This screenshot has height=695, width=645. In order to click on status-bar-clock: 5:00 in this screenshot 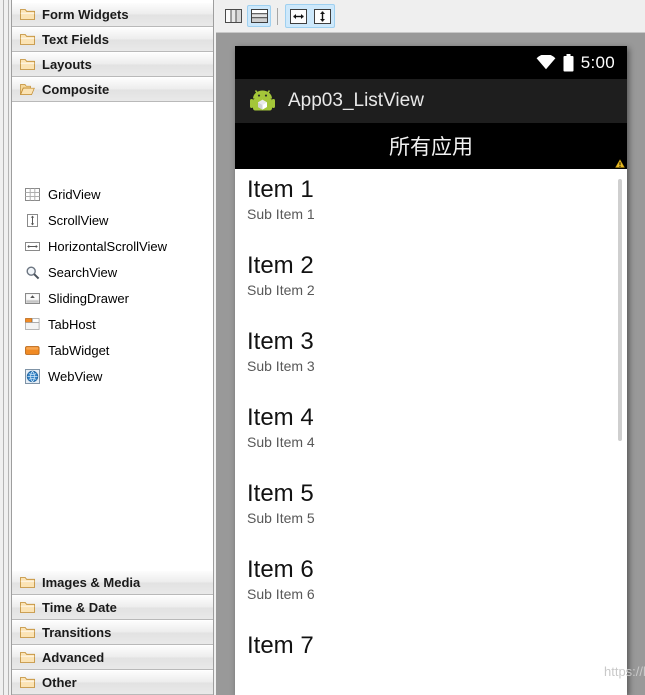, I will do `click(597, 62)`.